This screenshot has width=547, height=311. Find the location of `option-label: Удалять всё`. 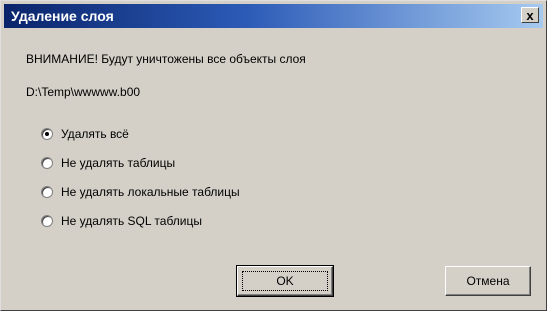

option-label: Удалять всё is located at coordinates (95, 134).